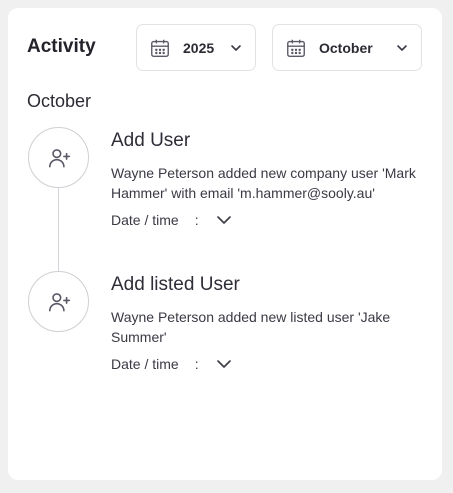 The width and height of the screenshot is (453, 493). I want to click on activity-title: Add listed User, so click(175, 284).